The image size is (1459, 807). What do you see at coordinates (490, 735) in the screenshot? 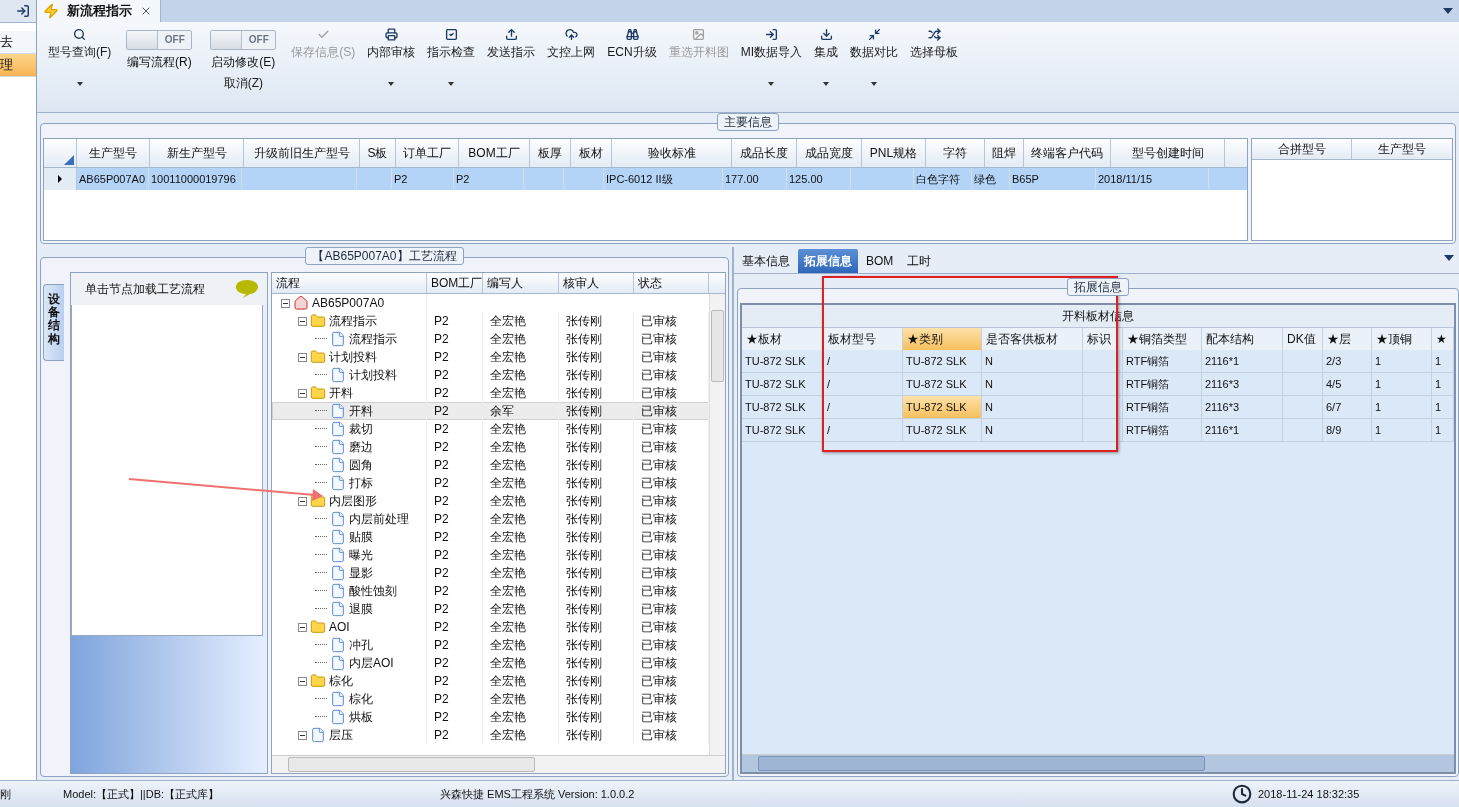
I see `tree-row: 层压 P2 全宏艳 张传刚 已审核` at bounding box center [490, 735].